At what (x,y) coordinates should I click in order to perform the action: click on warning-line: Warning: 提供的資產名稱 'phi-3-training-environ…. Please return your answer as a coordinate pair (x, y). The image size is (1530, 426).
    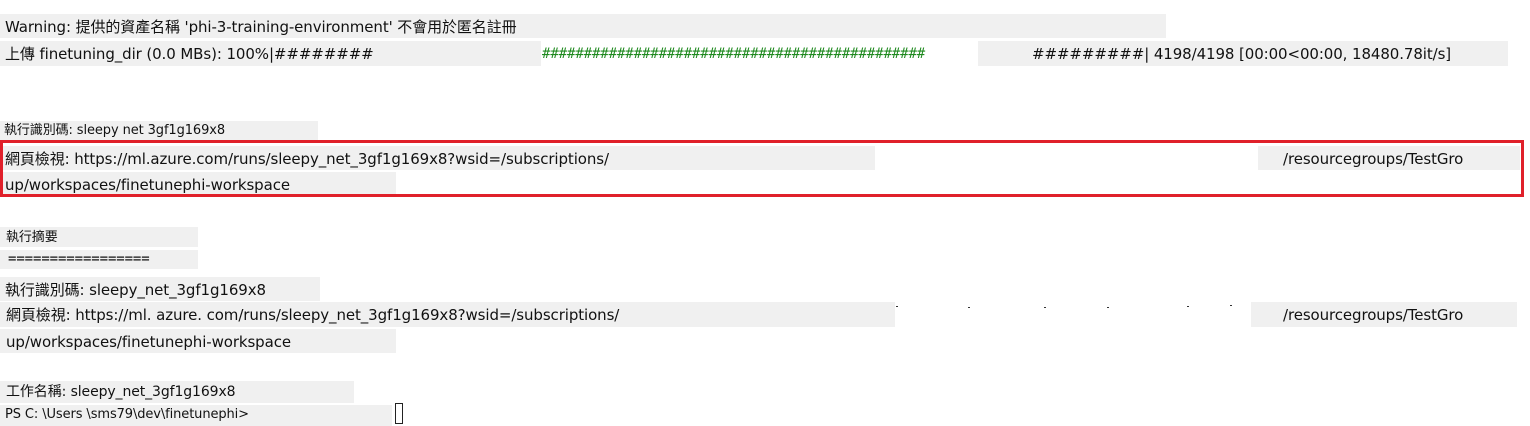
    Looking at the image, I should click on (261, 27).